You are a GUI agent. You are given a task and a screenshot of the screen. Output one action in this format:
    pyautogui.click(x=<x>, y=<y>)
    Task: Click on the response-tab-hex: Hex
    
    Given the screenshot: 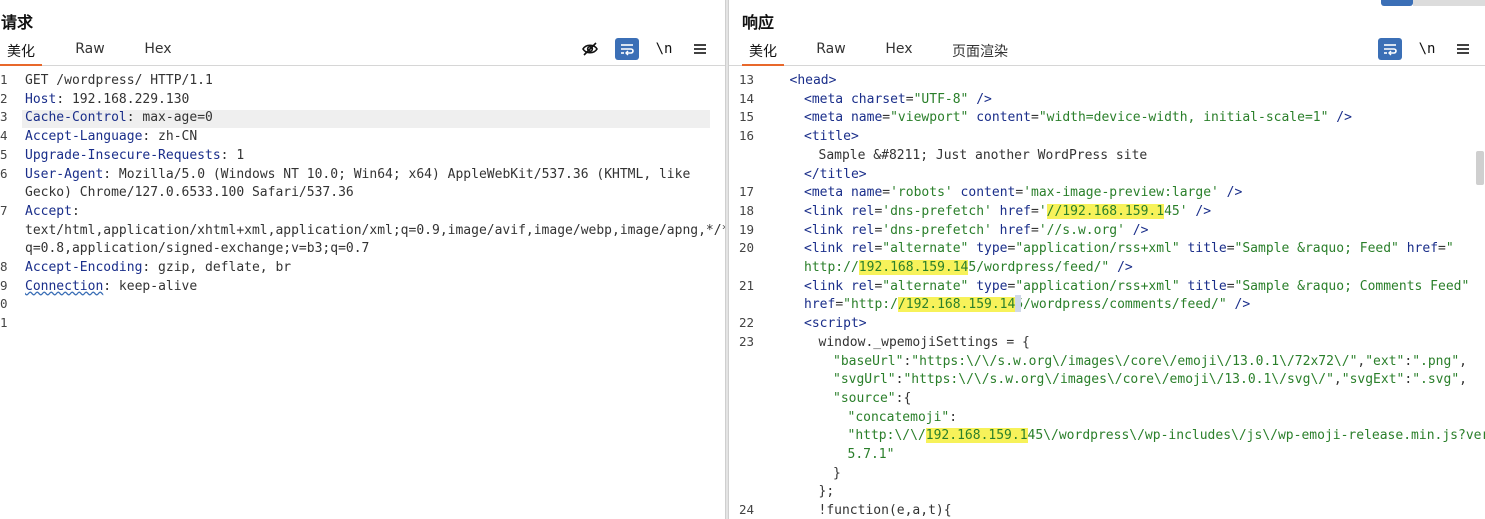 What is the action you would take?
    pyautogui.click(x=899, y=53)
    